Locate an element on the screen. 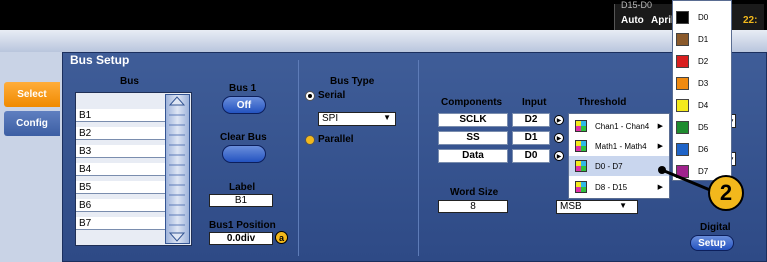  protocol-value: SPI is located at coordinates (330, 118).